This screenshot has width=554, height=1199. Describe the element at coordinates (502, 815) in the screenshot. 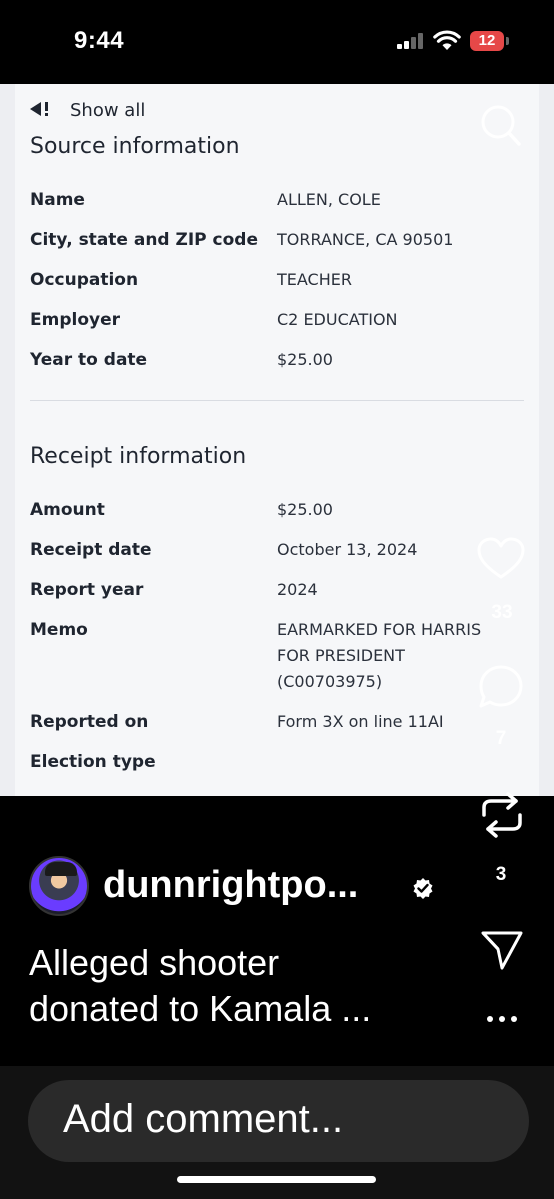

I see `repost-icon` at that location.